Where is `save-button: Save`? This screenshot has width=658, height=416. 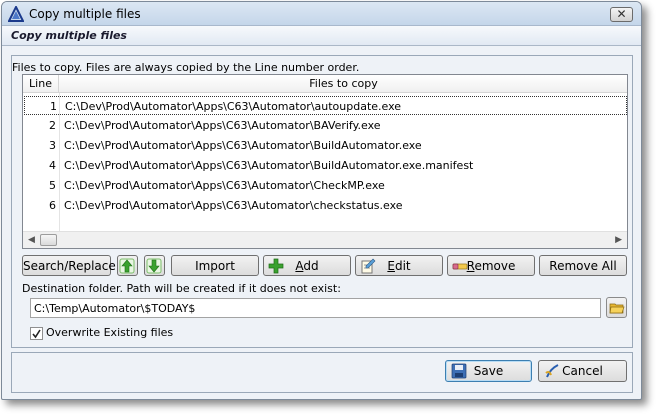
save-button: Save is located at coordinates (488, 371).